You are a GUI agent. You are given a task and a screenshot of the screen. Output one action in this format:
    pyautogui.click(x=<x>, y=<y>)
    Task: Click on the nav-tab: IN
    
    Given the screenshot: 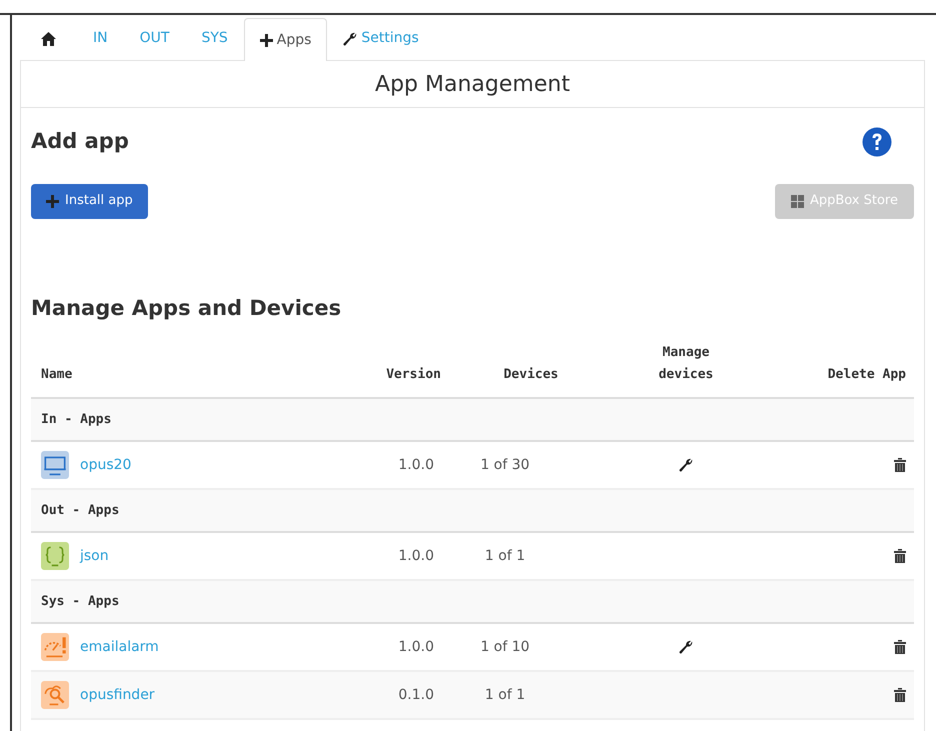 What is the action you would take?
    pyautogui.click(x=100, y=38)
    